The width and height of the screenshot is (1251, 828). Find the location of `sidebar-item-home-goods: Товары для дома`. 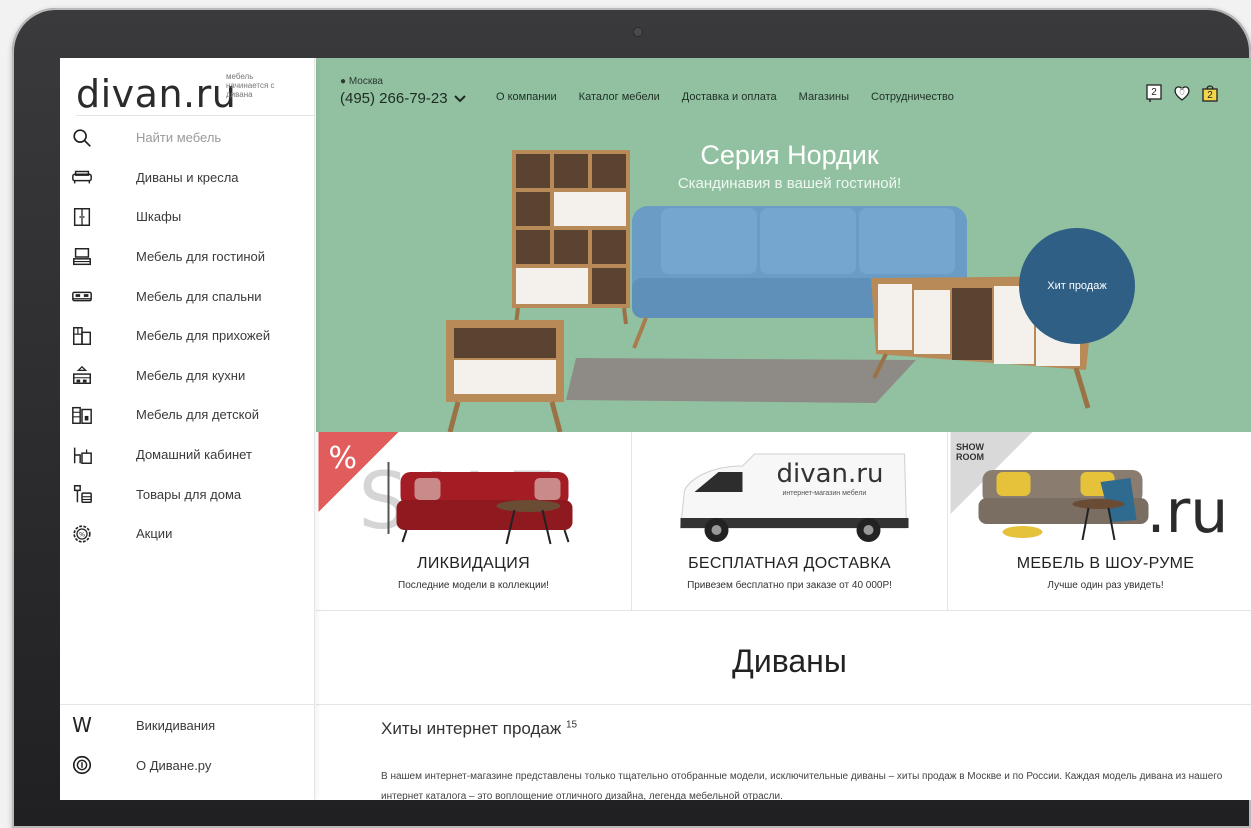

sidebar-item-home-goods: Товары для дома is located at coordinates (187, 494).